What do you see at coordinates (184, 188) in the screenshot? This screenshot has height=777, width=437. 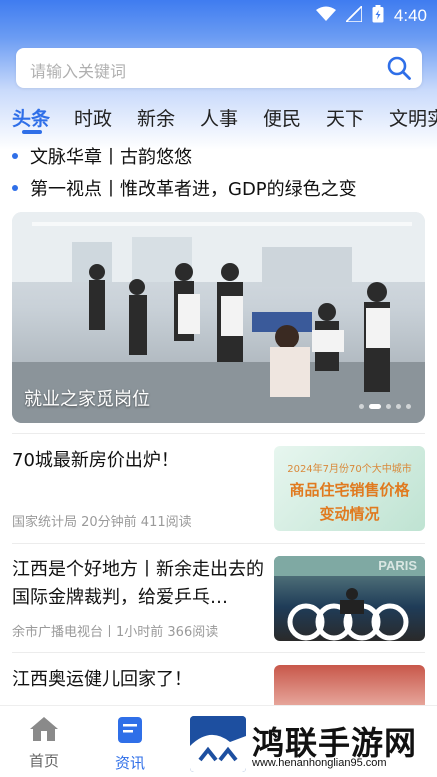 I see `headline-item: 第一视点丨惟改革者进，GDP的绿色之变` at bounding box center [184, 188].